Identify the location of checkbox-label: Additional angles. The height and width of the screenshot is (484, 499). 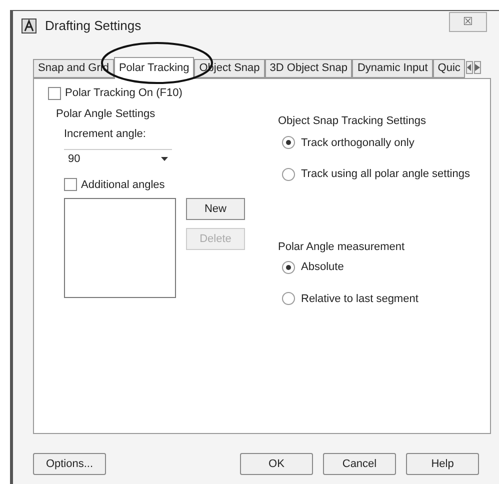
(123, 185).